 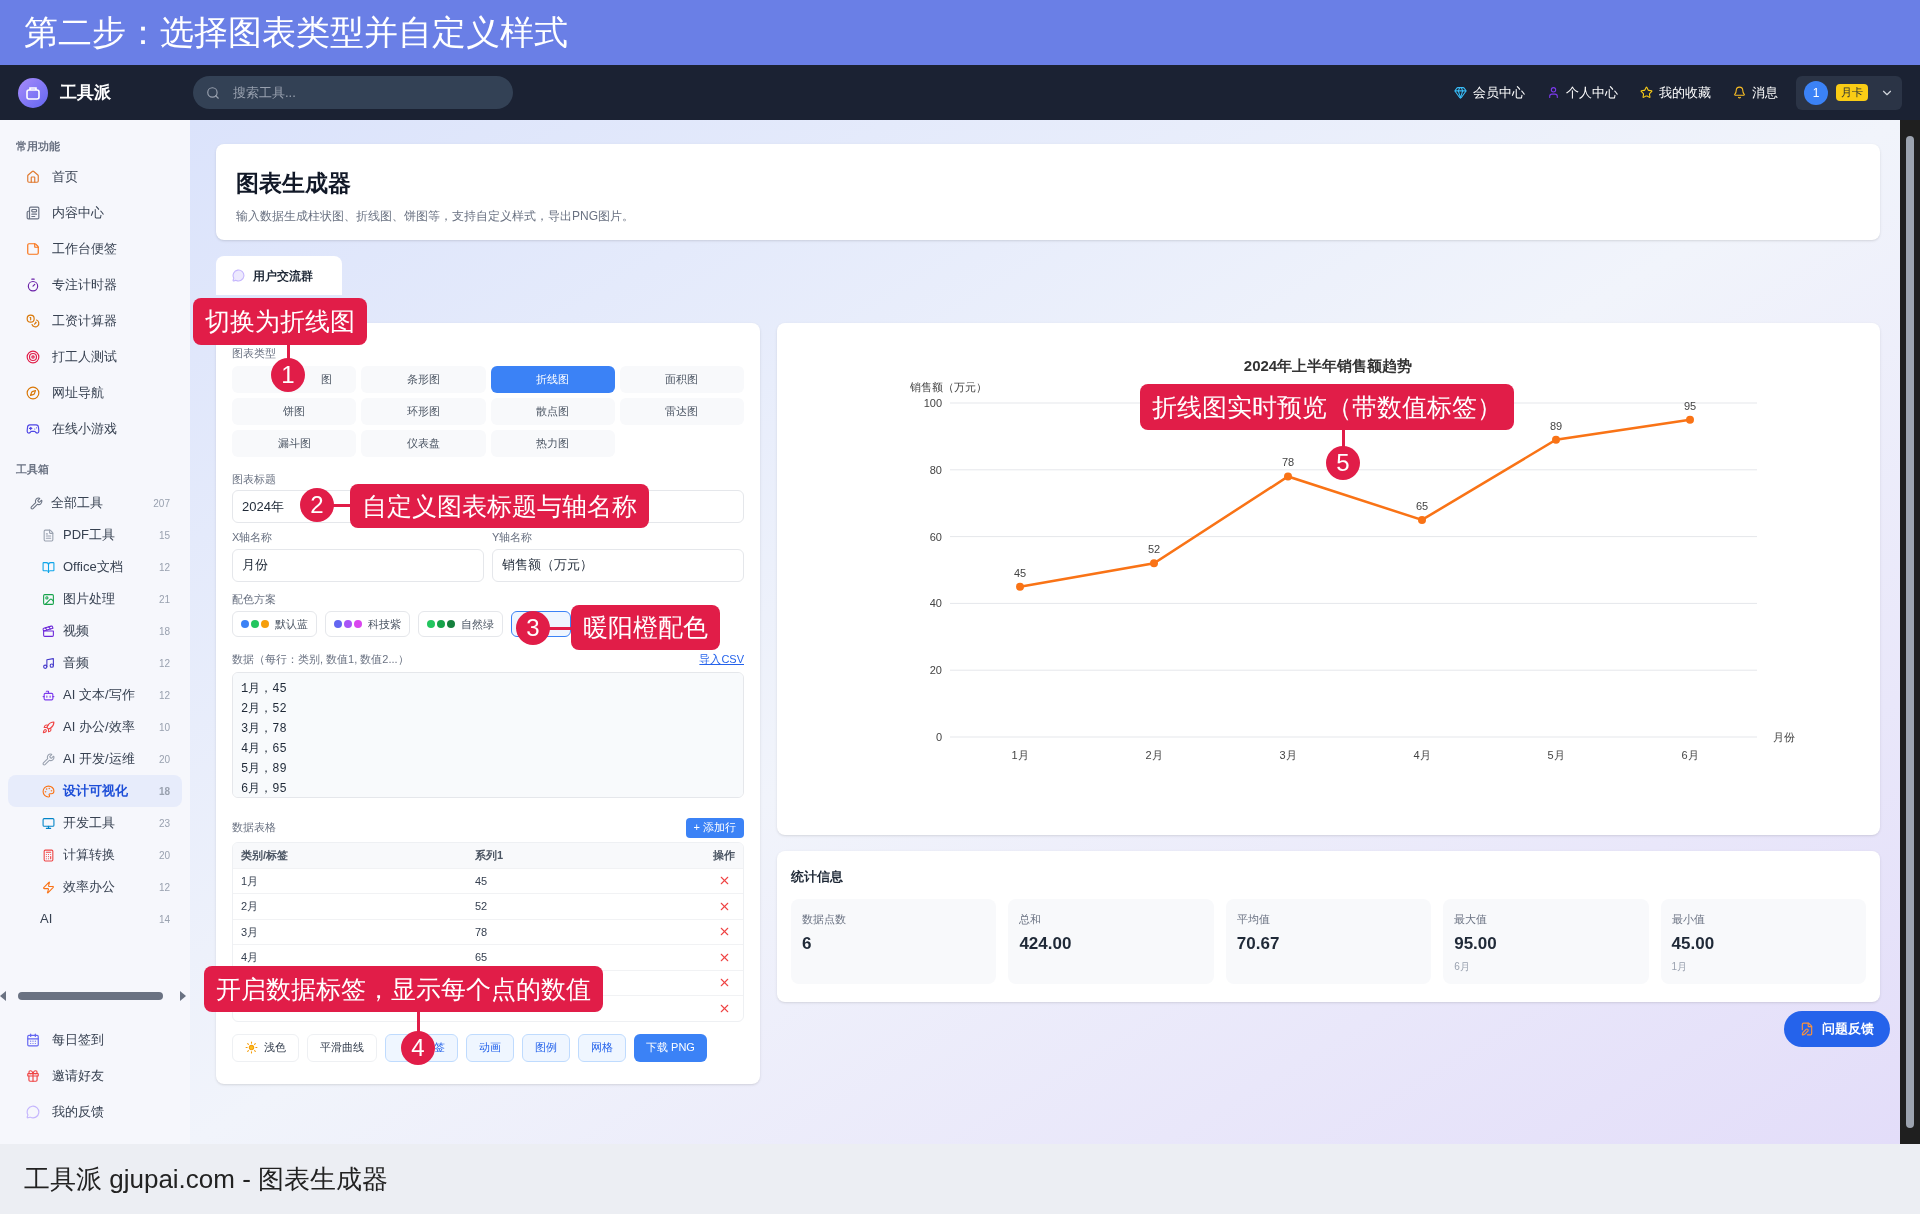 I want to click on stat-value: 6, so click(x=807, y=944).